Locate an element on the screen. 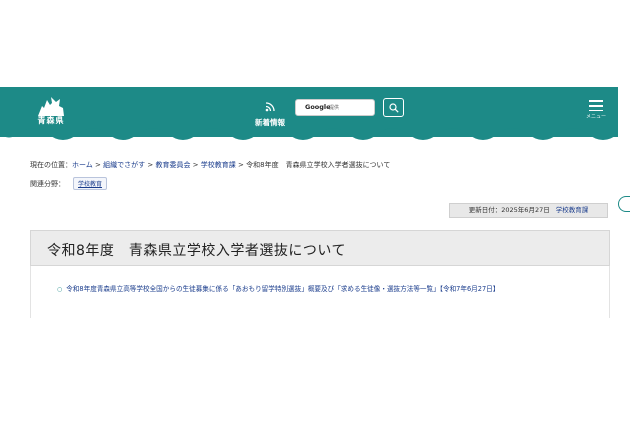  search-icon is located at coordinates (393, 107).